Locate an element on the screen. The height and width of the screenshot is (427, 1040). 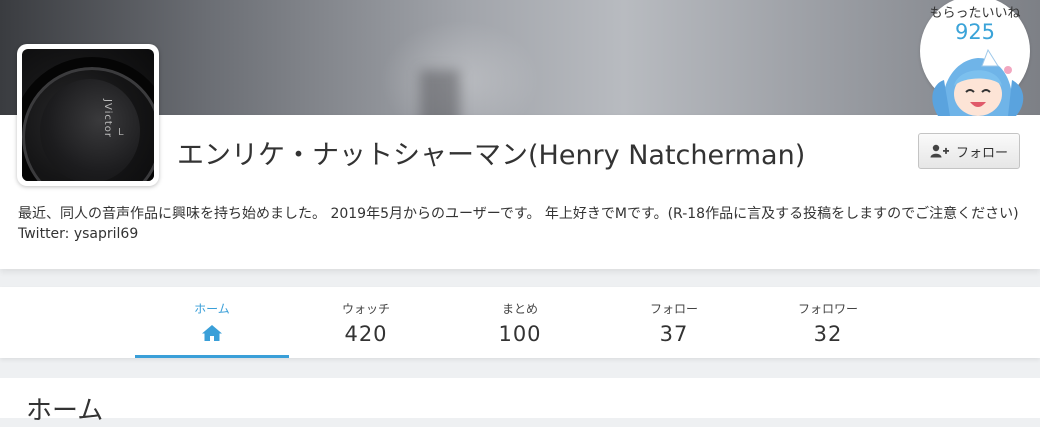
mascot-icon is located at coordinates (978, 82).